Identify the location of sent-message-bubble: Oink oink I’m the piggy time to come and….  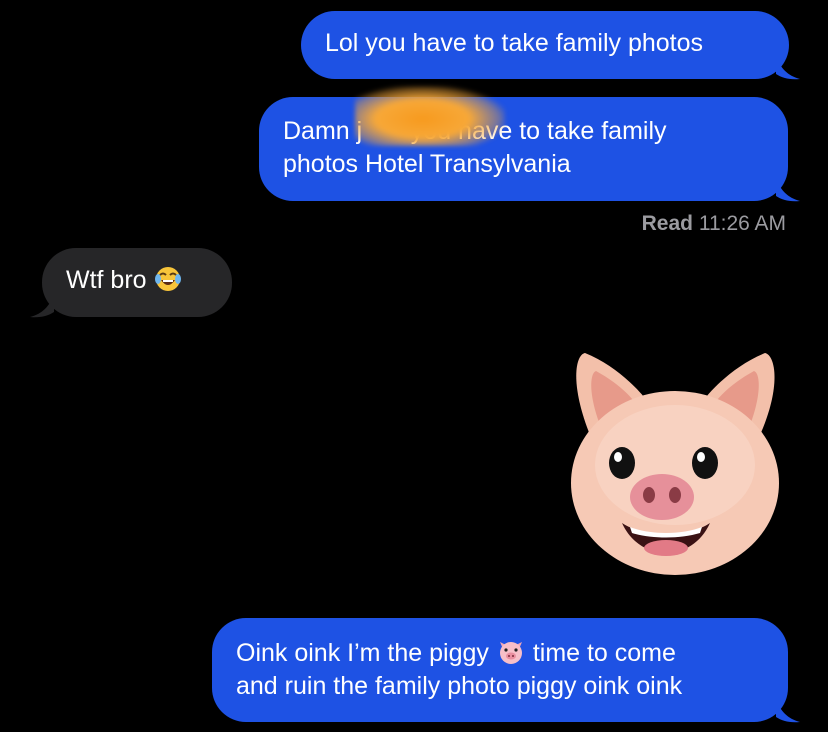
(500, 670).